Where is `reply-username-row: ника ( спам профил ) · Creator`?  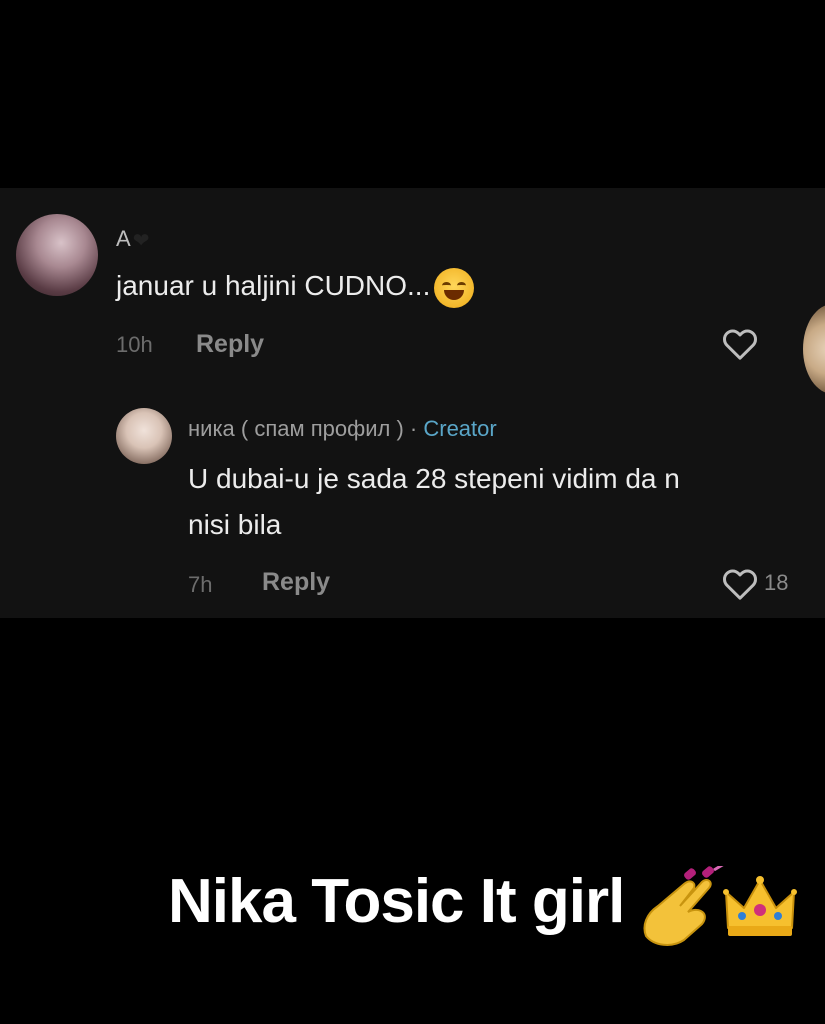
reply-username-row: ника ( спам профил ) · Creator is located at coordinates (342, 429).